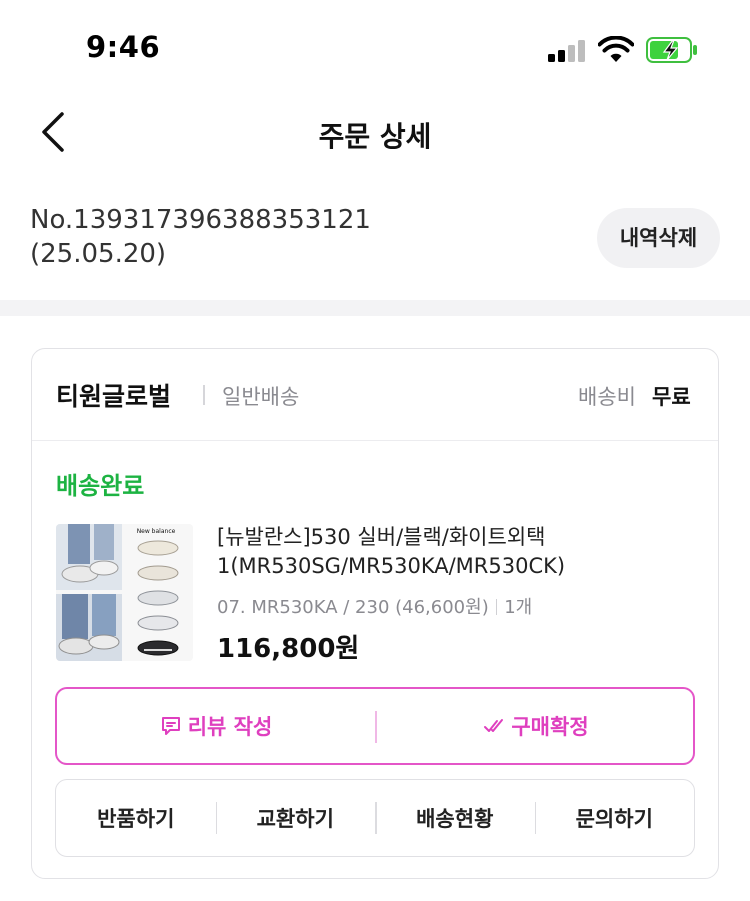  What do you see at coordinates (658, 238) in the screenshot?
I see `delete-history-button: 내역삭제` at bounding box center [658, 238].